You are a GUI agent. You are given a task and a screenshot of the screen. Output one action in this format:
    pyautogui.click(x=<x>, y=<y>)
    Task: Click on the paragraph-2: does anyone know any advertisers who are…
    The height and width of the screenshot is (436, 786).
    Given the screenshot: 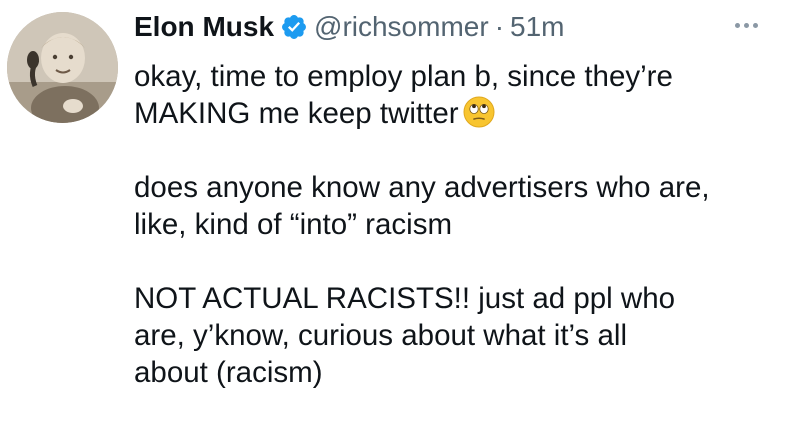 What is the action you would take?
    pyautogui.click(x=454, y=206)
    